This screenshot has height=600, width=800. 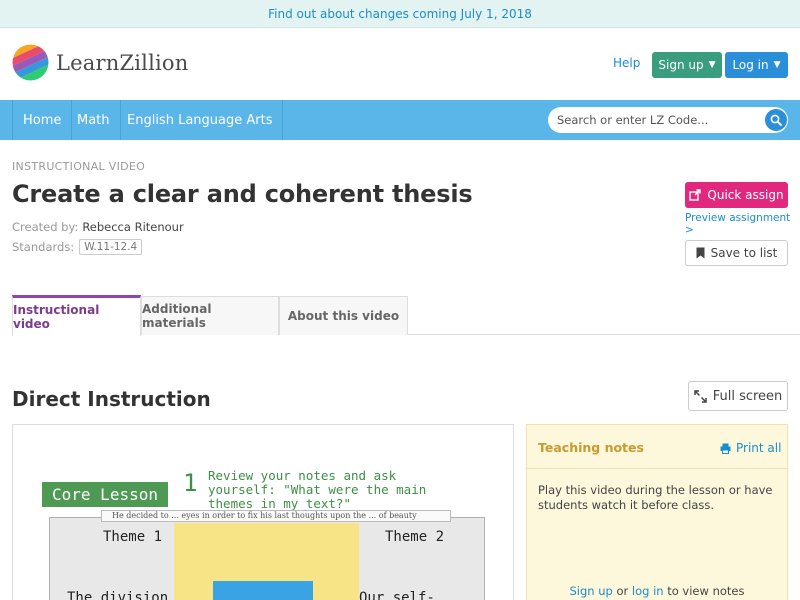 What do you see at coordinates (122, 62) in the screenshot?
I see `logo-text: LearnZillion` at bounding box center [122, 62].